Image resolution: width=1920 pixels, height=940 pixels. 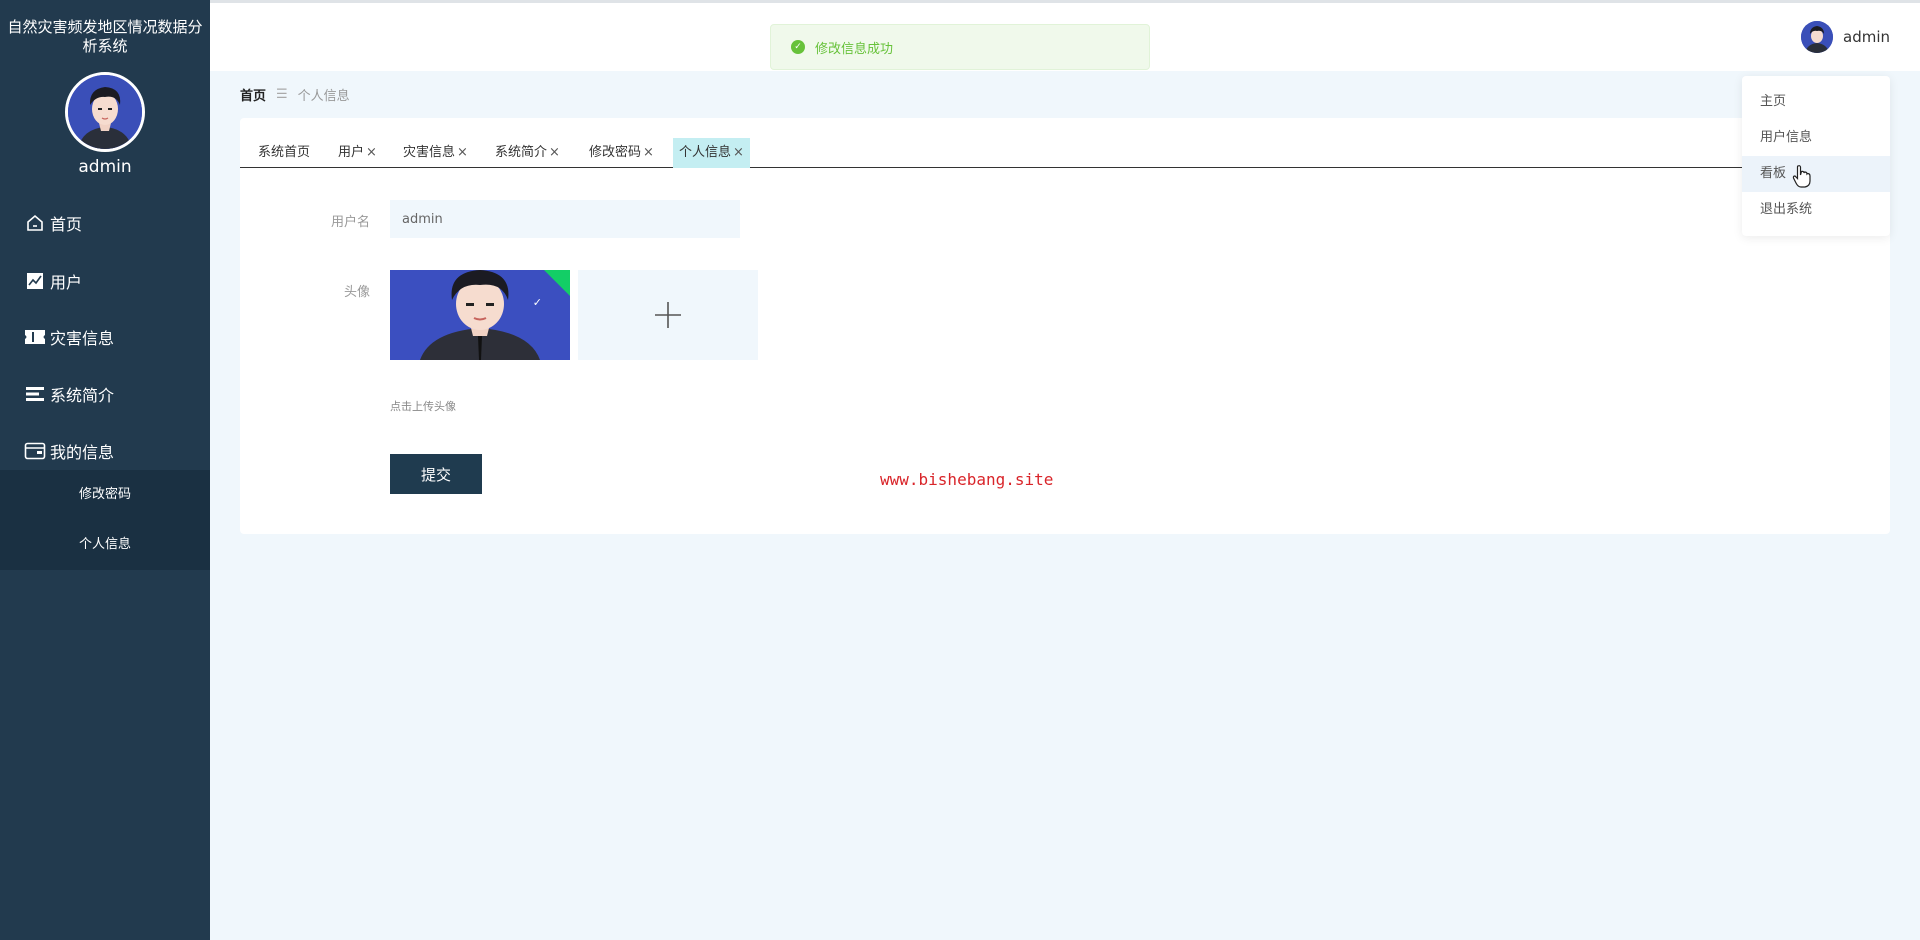 I want to click on tab-system-intro: 系统简介 ×, so click(x=527, y=153).